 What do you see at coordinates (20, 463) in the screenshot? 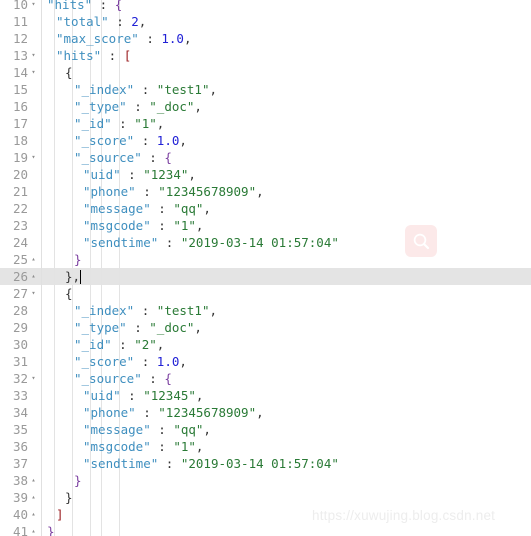
I see `line-number: 37` at bounding box center [20, 463].